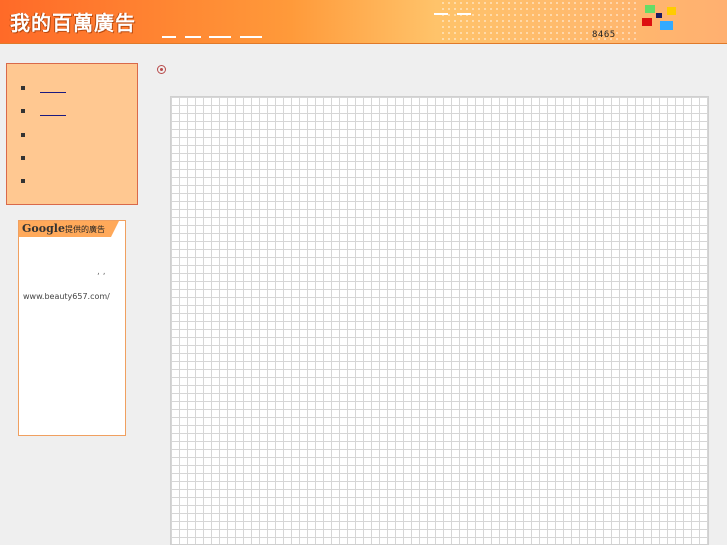  Describe the element at coordinates (363, 22) in the screenshot. I see `header-bar: 我的百萬廣告 8465` at that location.